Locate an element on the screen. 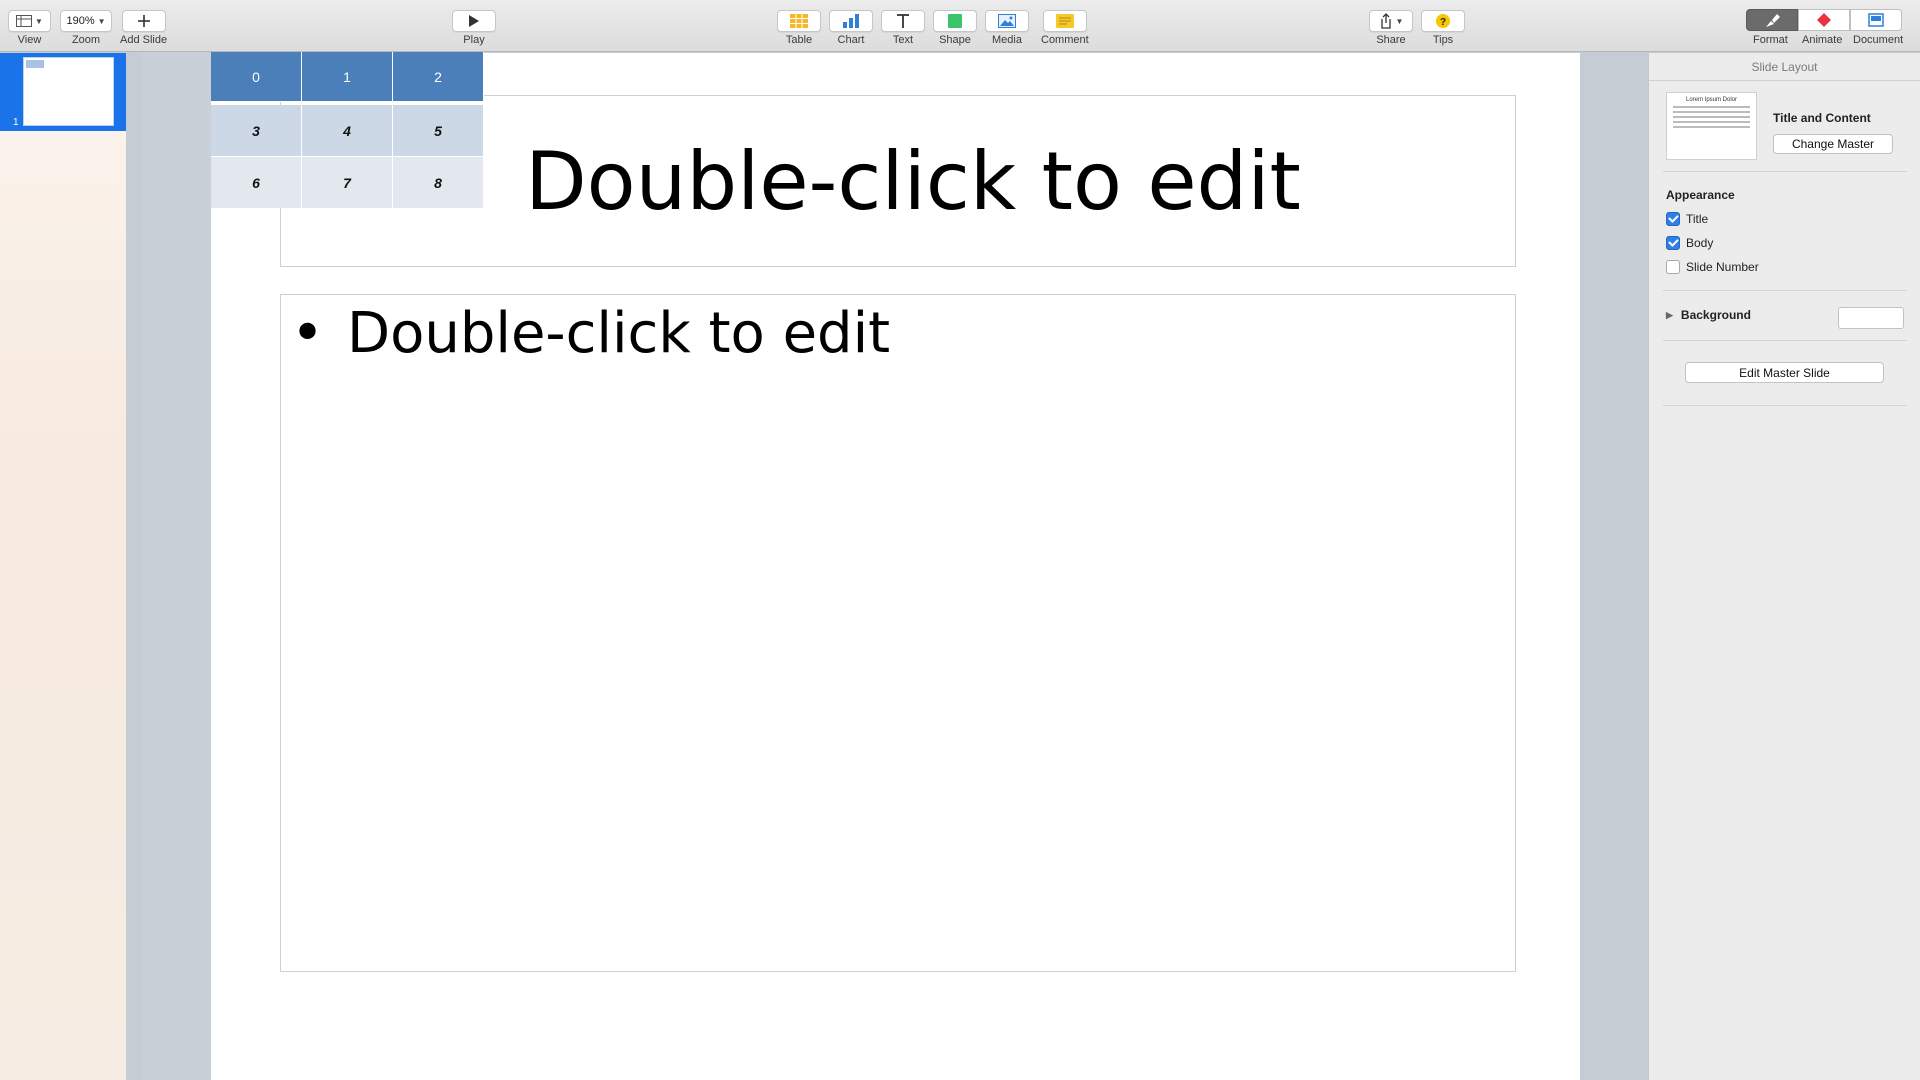  chart-label: Chart is located at coordinates (851, 40).